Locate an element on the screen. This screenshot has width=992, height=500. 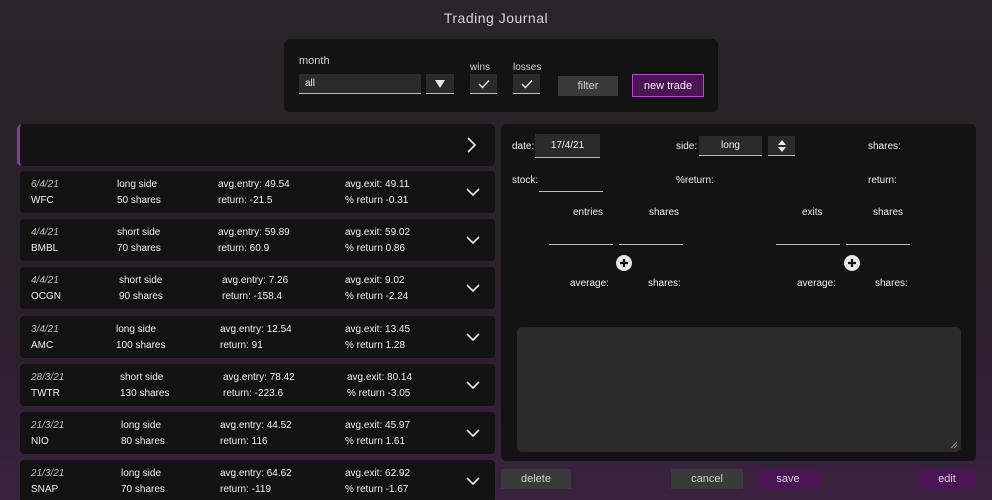
trade-return: return: -158.4 is located at coordinates (252, 296).